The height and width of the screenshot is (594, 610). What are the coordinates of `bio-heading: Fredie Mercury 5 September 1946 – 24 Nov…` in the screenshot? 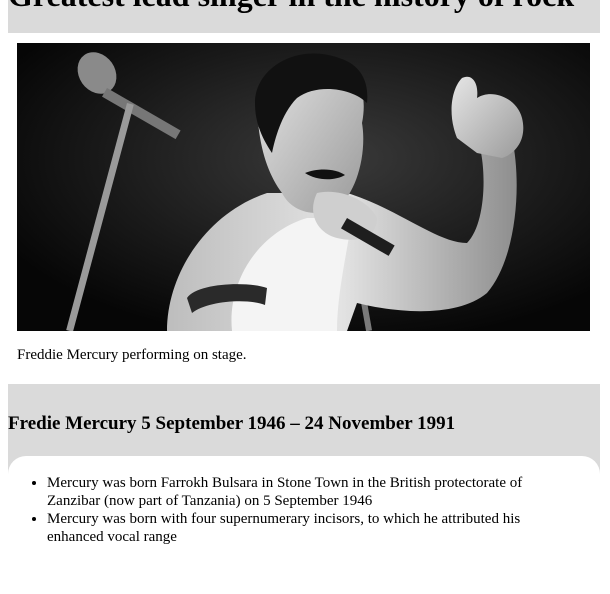 It's located at (232, 423).